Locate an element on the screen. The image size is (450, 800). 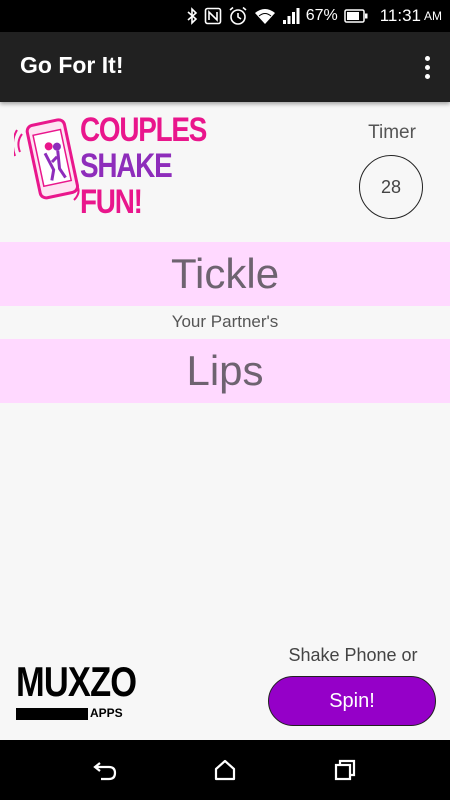
muxzo-apps-logo: MUXZO APPS is located at coordinates (76, 693).